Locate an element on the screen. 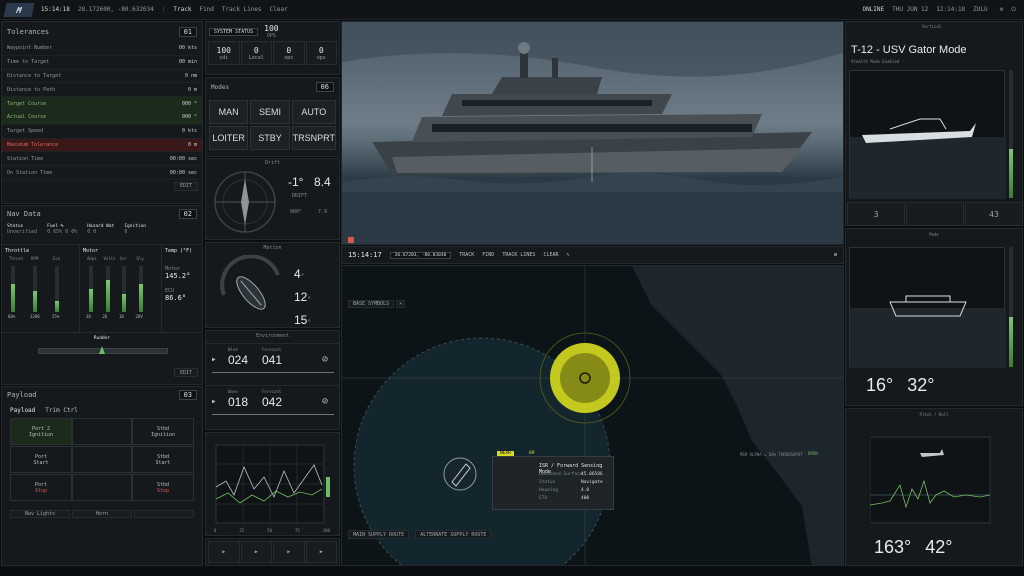 The height and width of the screenshot is (576, 1024). tab-trim-ctrl: Trim Ctrl is located at coordinates (61, 410).